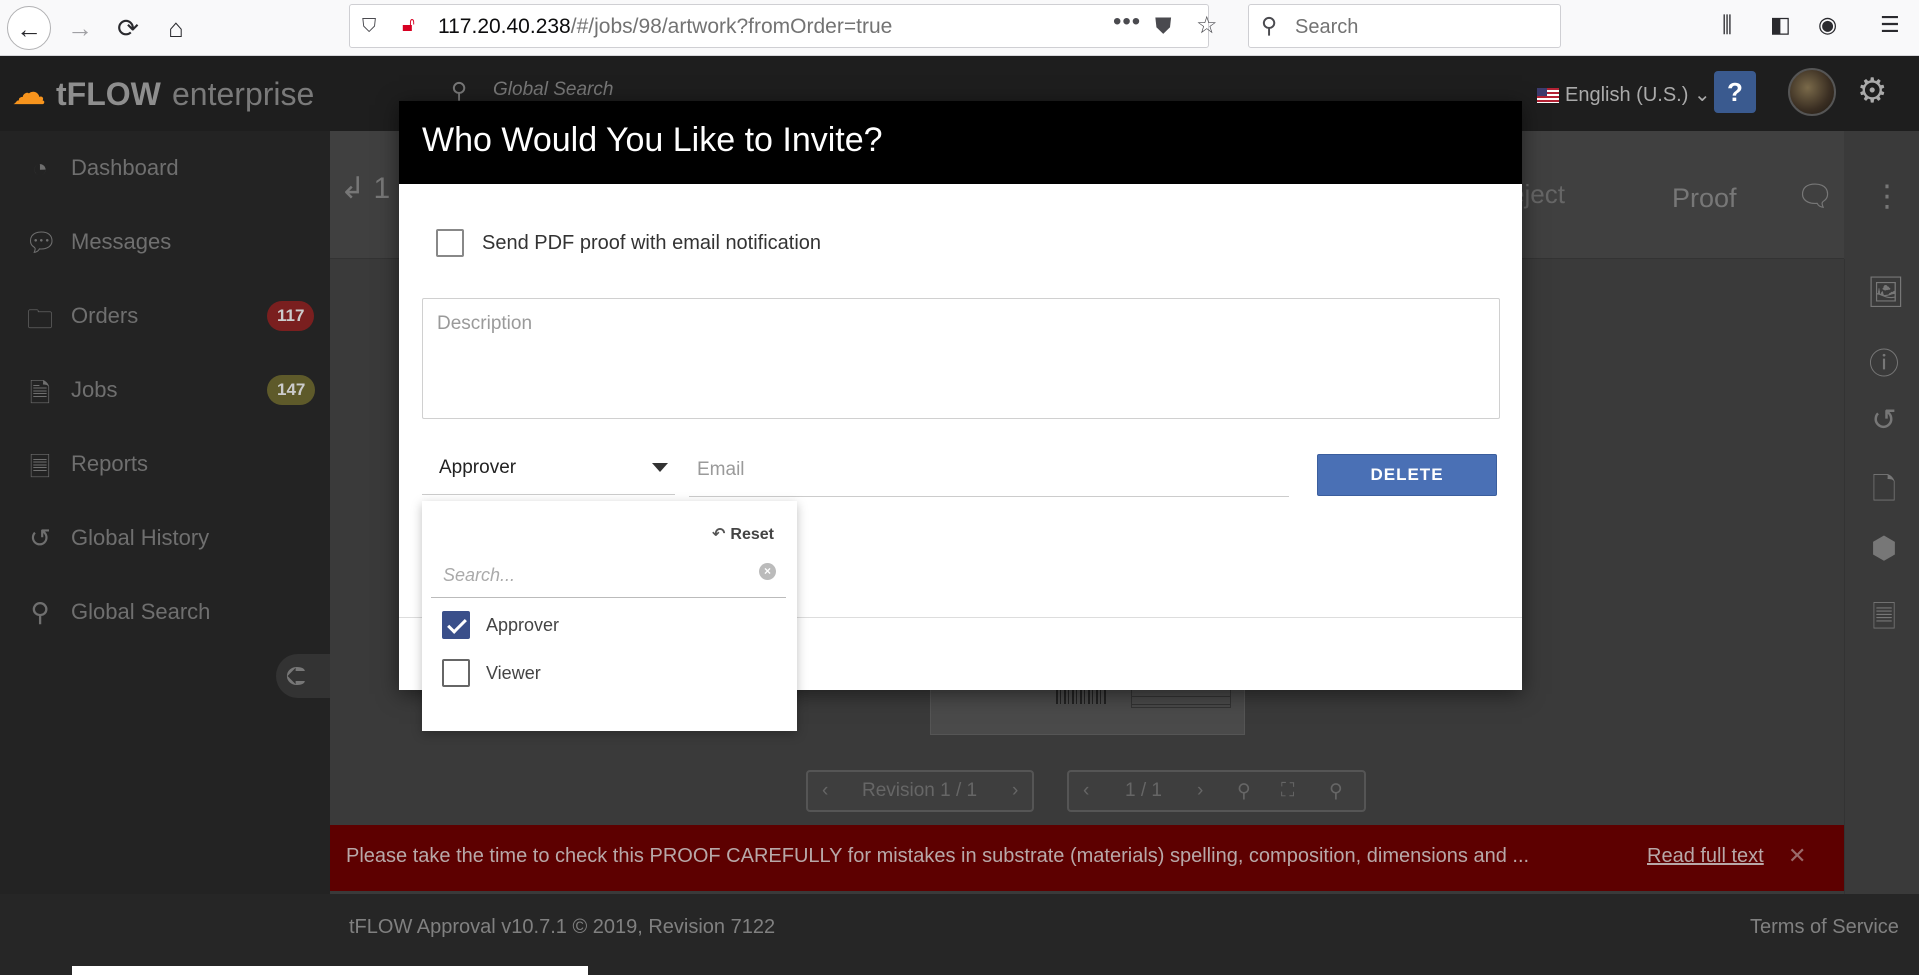 Image resolution: width=1919 pixels, height=975 pixels. Describe the element at coordinates (612, 672) in the screenshot. I see `role-option-viewer: Viewer` at that location.